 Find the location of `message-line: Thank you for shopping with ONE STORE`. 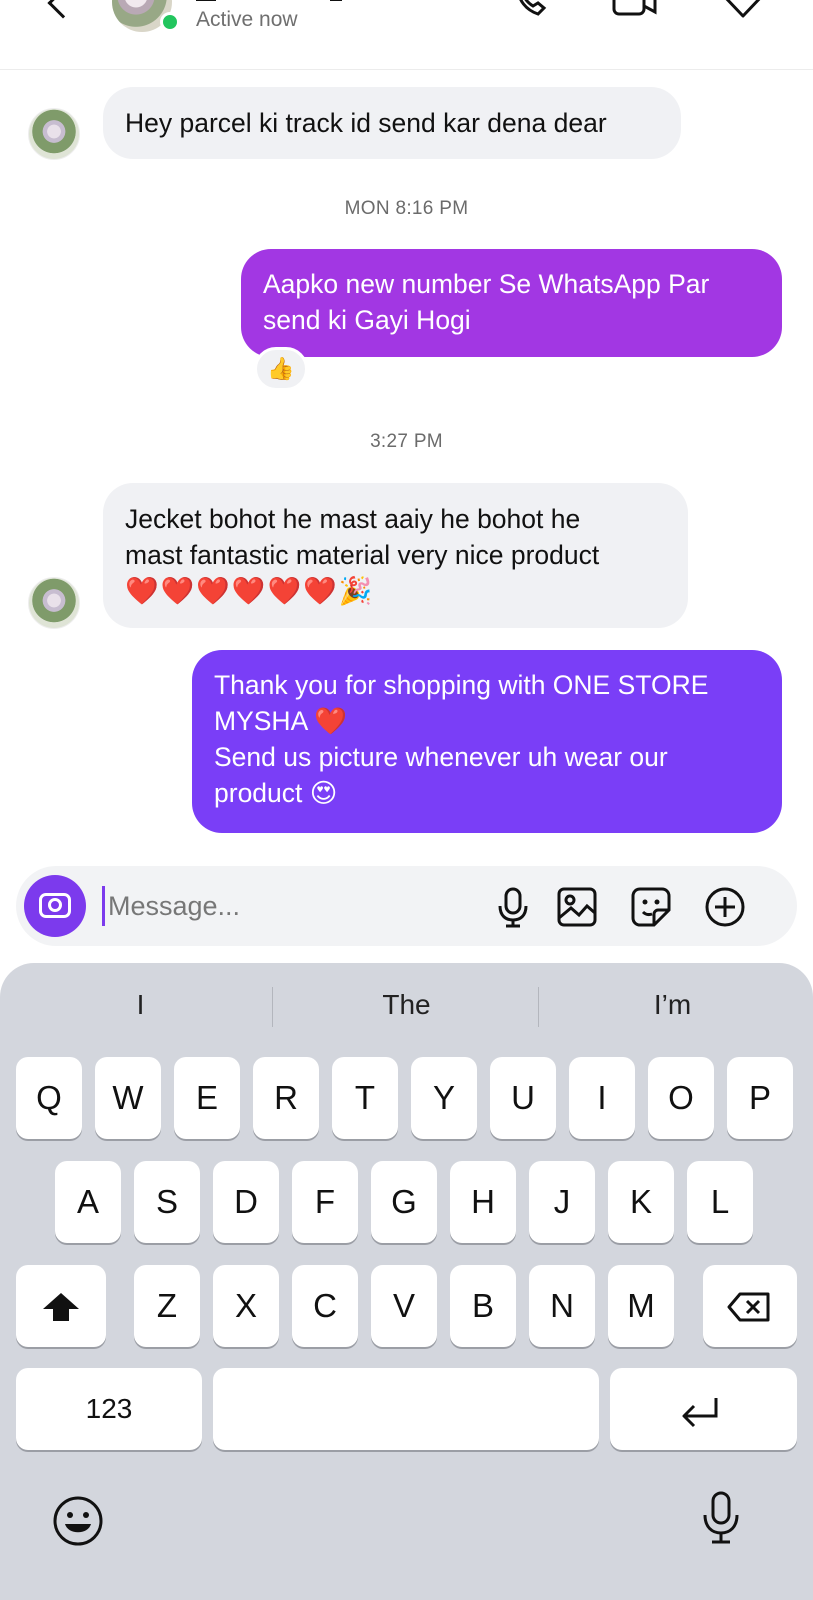

message-line: Thank you for shopping with ONE STORE is located at coordinates (461, 685).